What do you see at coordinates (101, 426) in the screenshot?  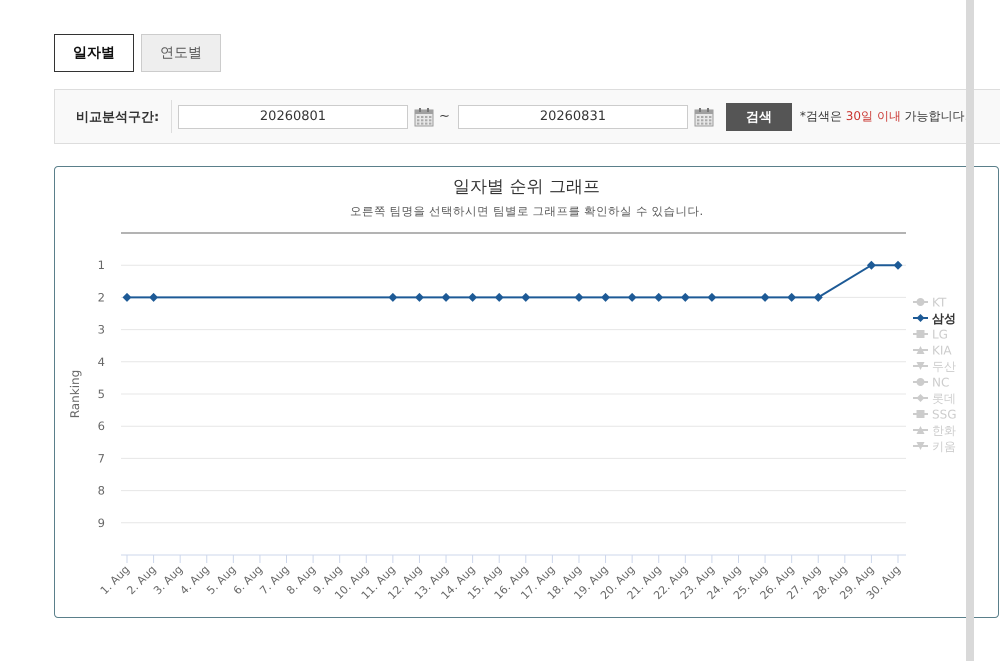 I see `axis-label: 6` at bounding box center [101, 426].